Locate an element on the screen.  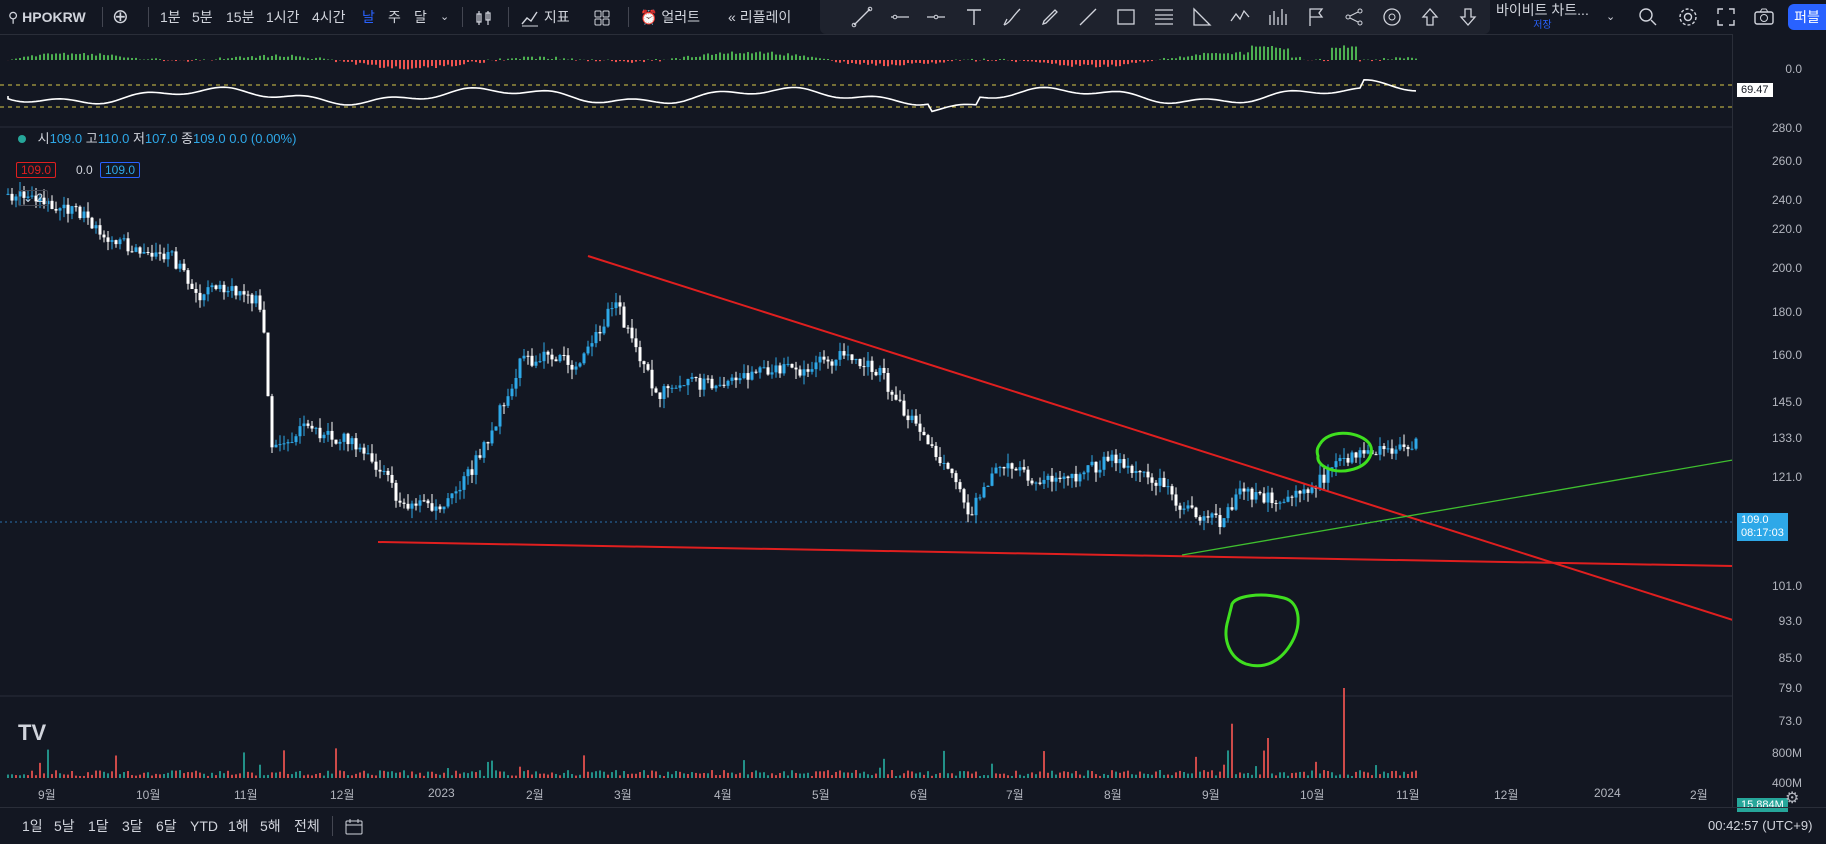
text-tool-icon is located at coordinates (974, 17).